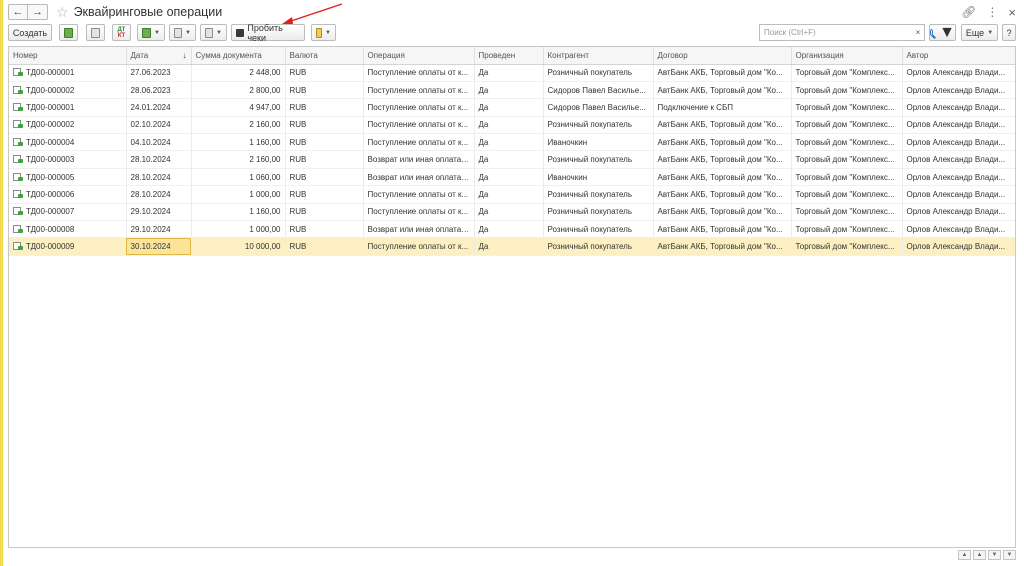 Image resolution: width=1024 pixels, height=566 pixels. I want to click on column-header-currency: Валюта, so click(324, 56).